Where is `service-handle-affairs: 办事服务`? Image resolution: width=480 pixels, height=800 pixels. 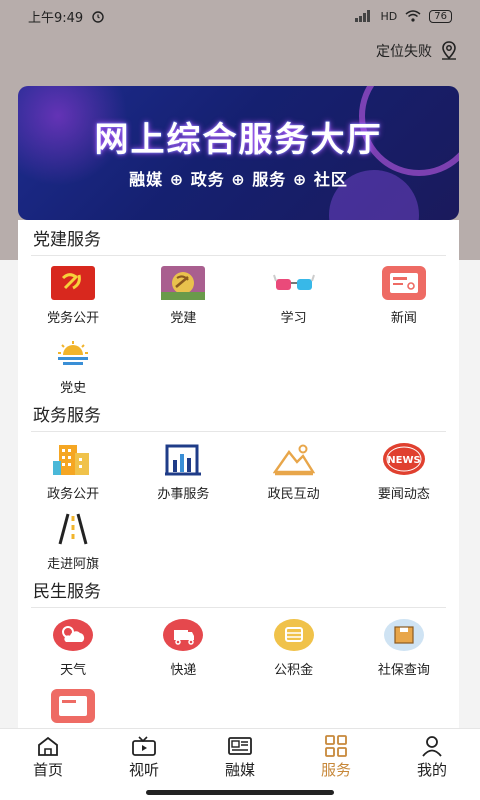 service-handle-affairs: 办事服务 is located at coordinates (183, 467).